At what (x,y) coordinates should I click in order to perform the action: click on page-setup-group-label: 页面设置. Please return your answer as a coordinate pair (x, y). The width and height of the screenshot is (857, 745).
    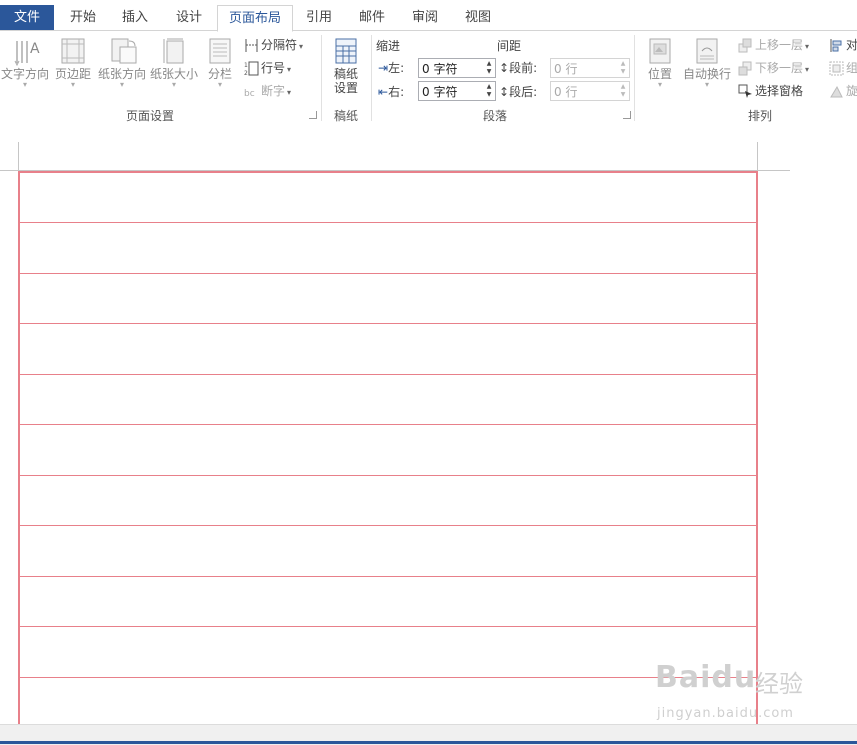
    Looking at the image, I should click on (149, 116).